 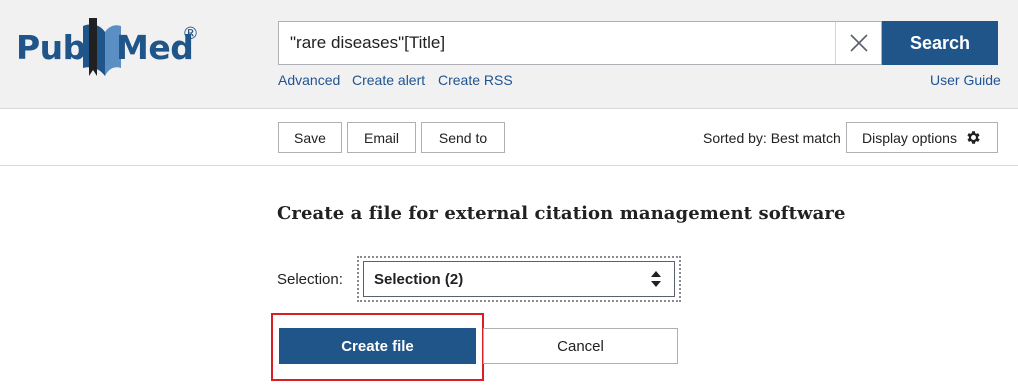 What do you see at coordinates (965, 80) in the screenshot?
I see `user-guide-link: User Guide` at bounding box center [965, 80].